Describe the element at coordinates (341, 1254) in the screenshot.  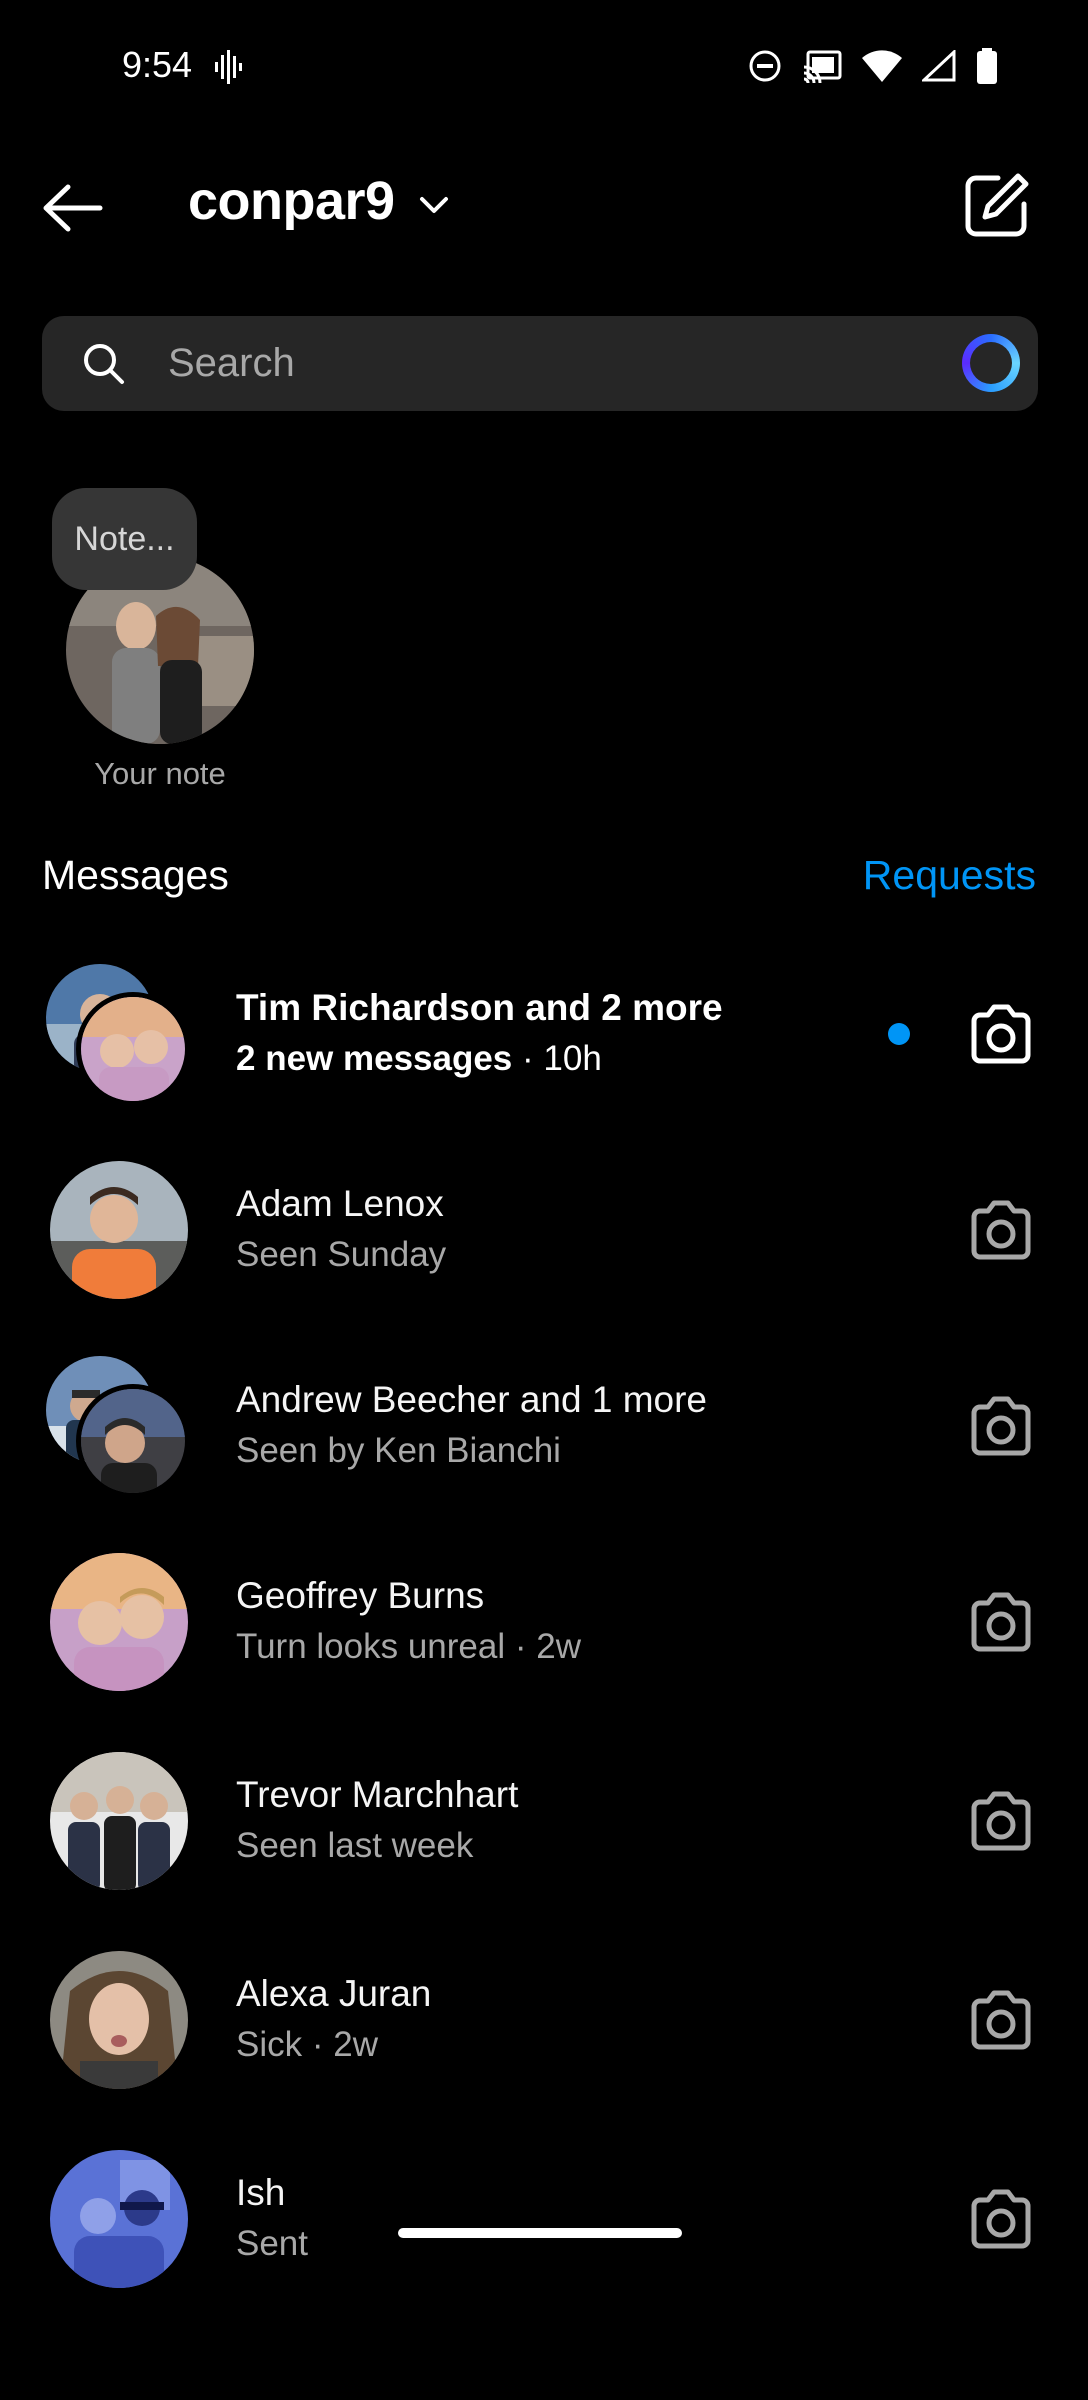
I see `thread-preview: Seen Sunday` at that location.